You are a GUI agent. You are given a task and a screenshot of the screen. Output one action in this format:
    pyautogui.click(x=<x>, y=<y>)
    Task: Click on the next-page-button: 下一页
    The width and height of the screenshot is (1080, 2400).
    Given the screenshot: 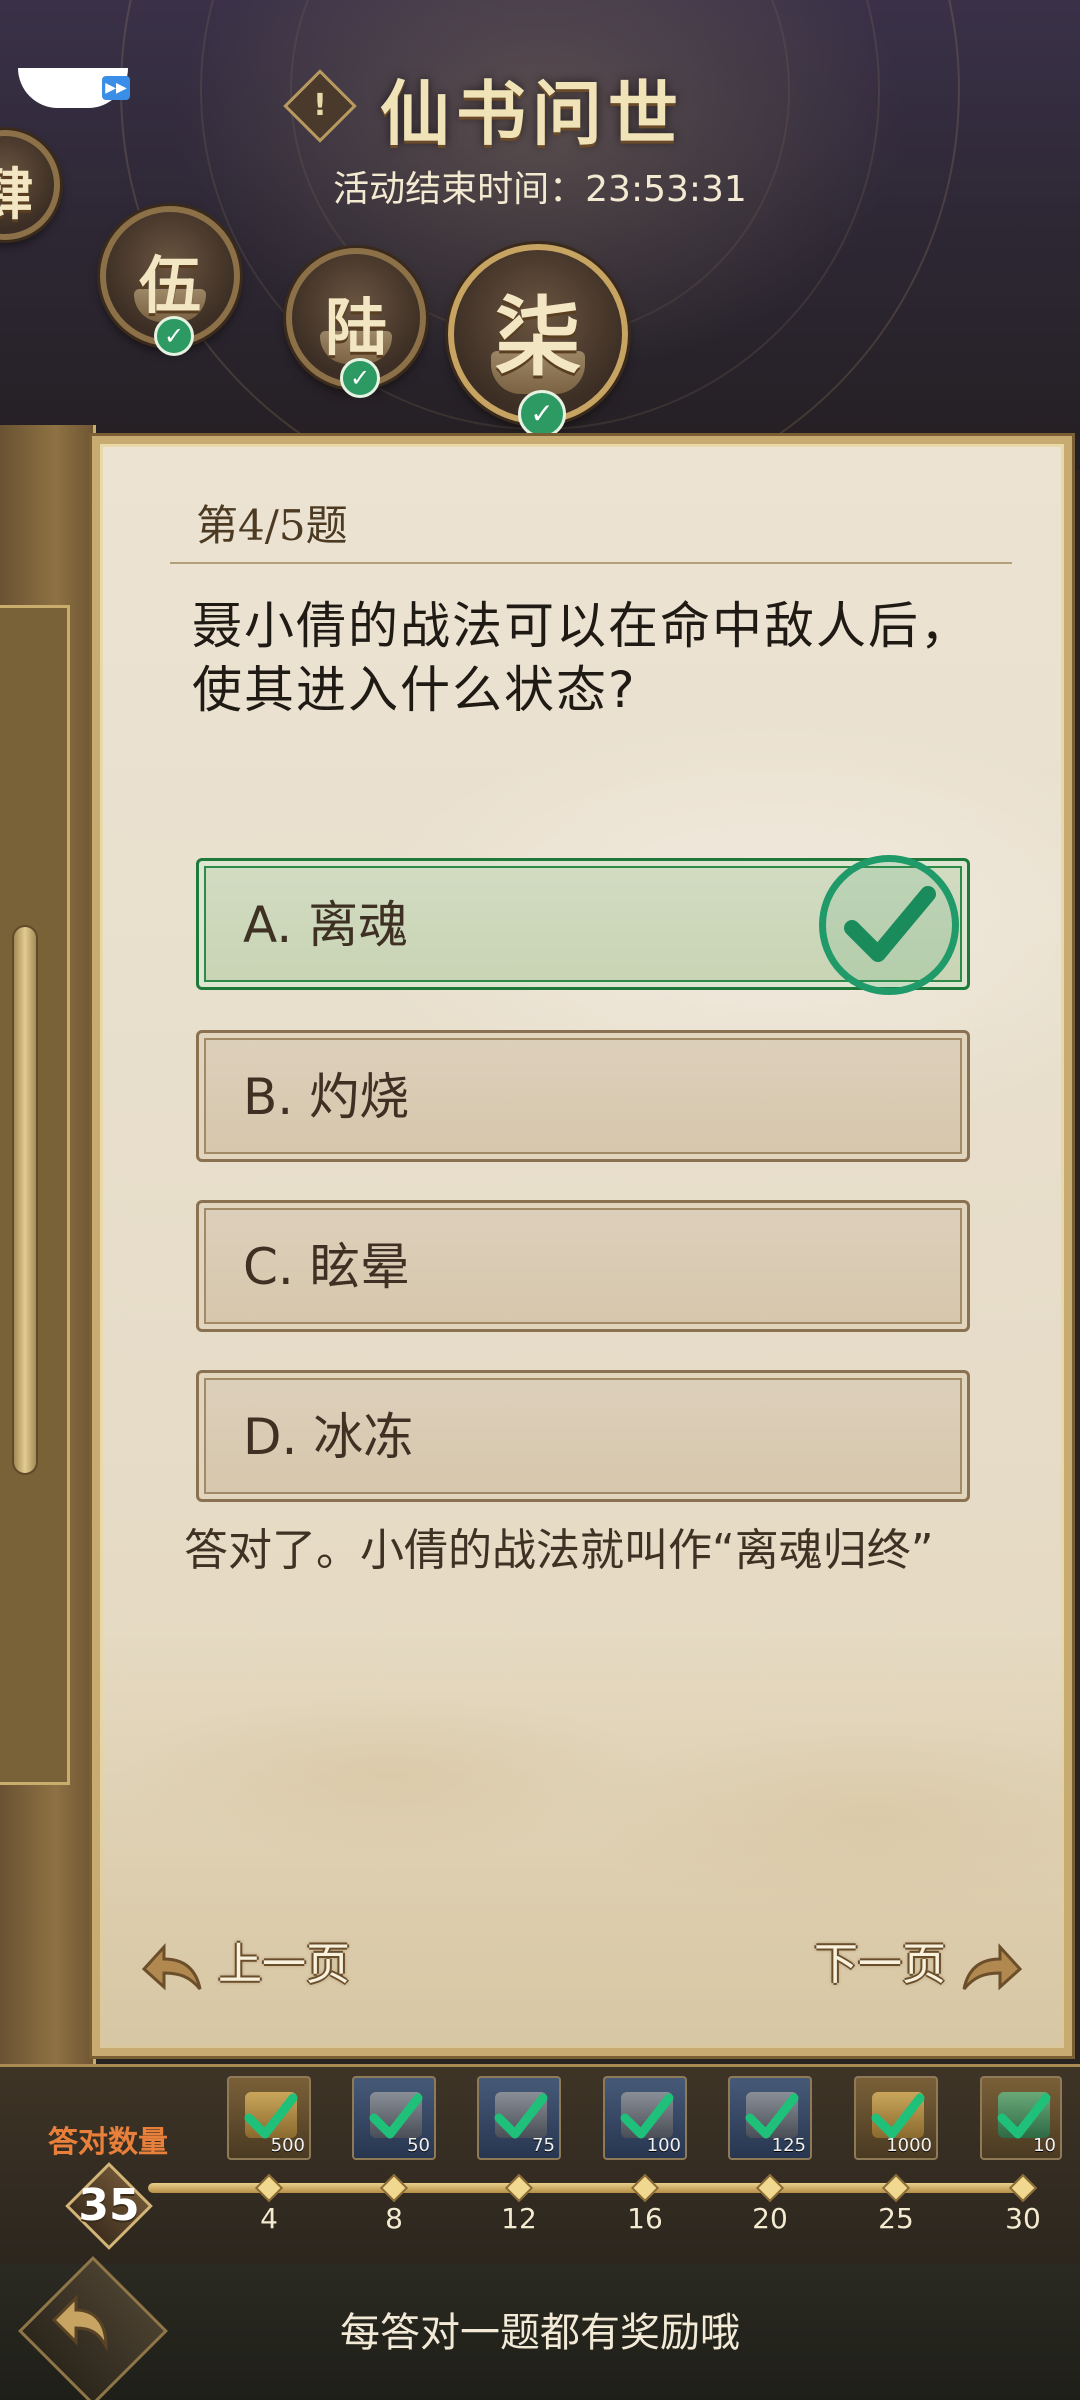 What is the action you would take?
    pyautogui.click(x=919, y=1965)
    